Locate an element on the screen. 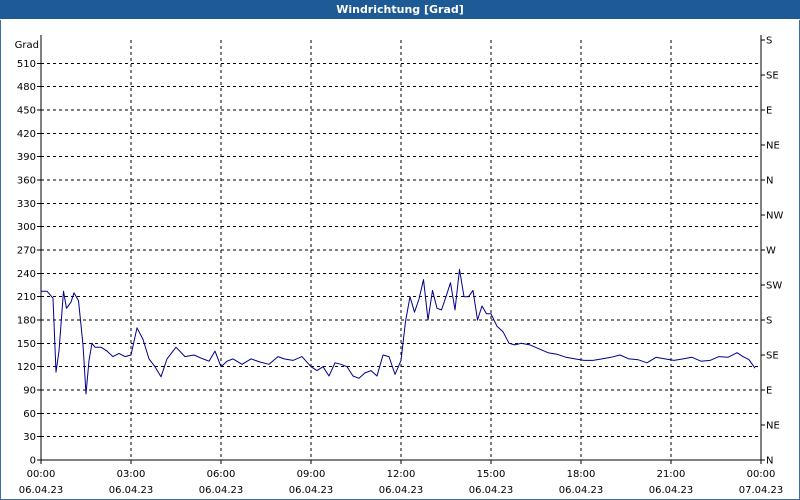  y-tick-label: 450 is located at coordinates (26, 111).